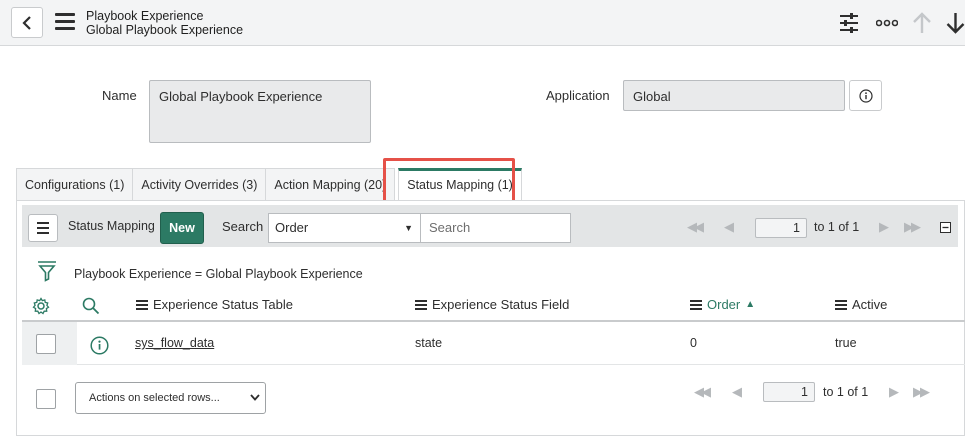 This screenshot has width=965, height=438. I want to click on application-label: Application, so click(578, 95).